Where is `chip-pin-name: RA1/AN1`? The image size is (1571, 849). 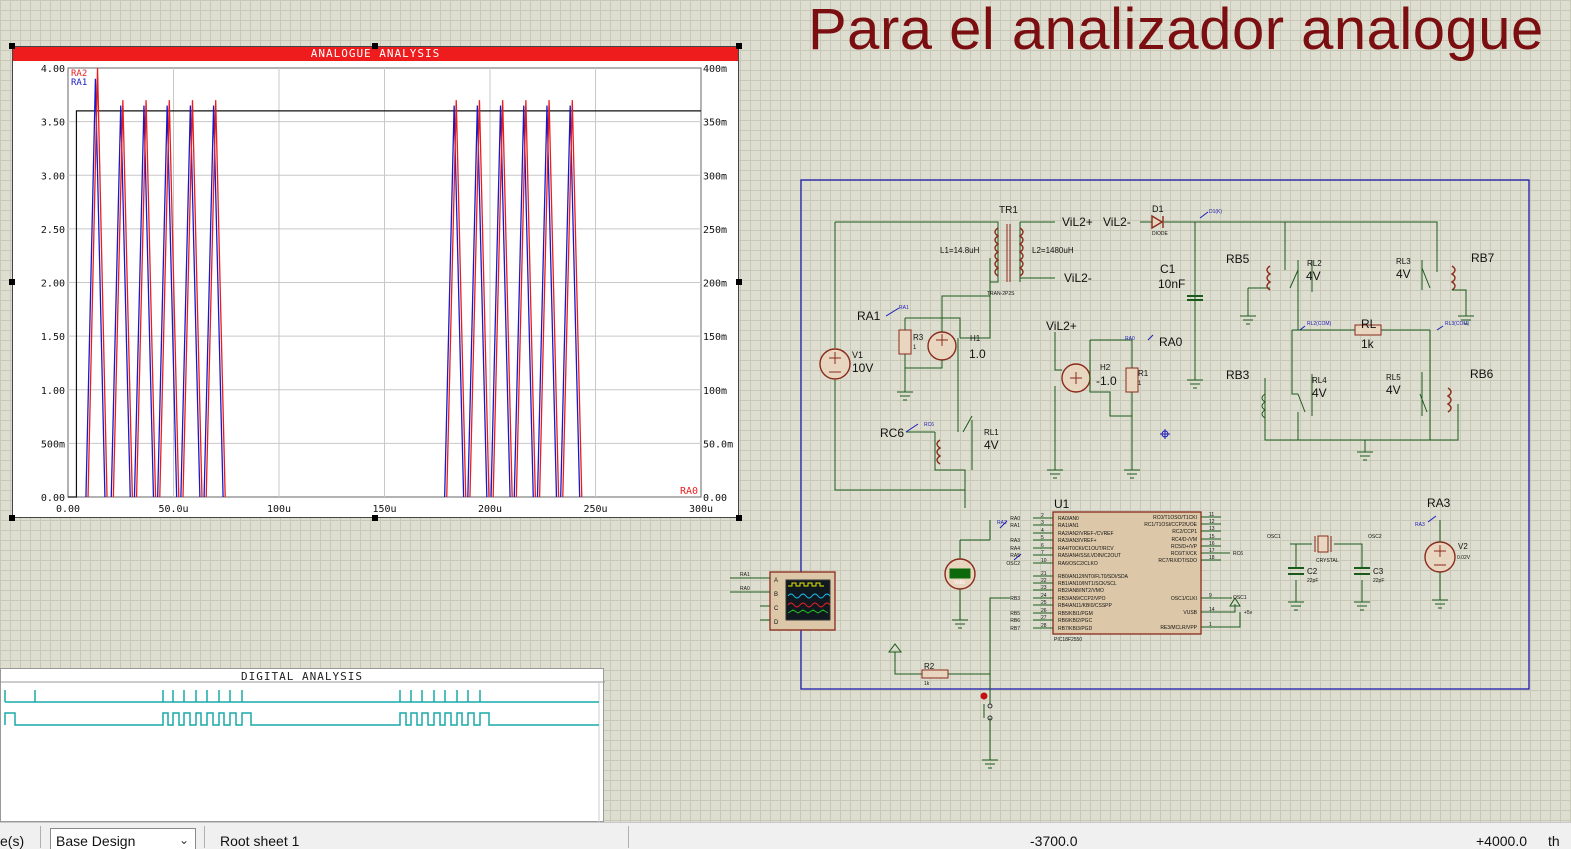 chip-pin-name: RA1/AN1 is located at coordinates (1068, 526).